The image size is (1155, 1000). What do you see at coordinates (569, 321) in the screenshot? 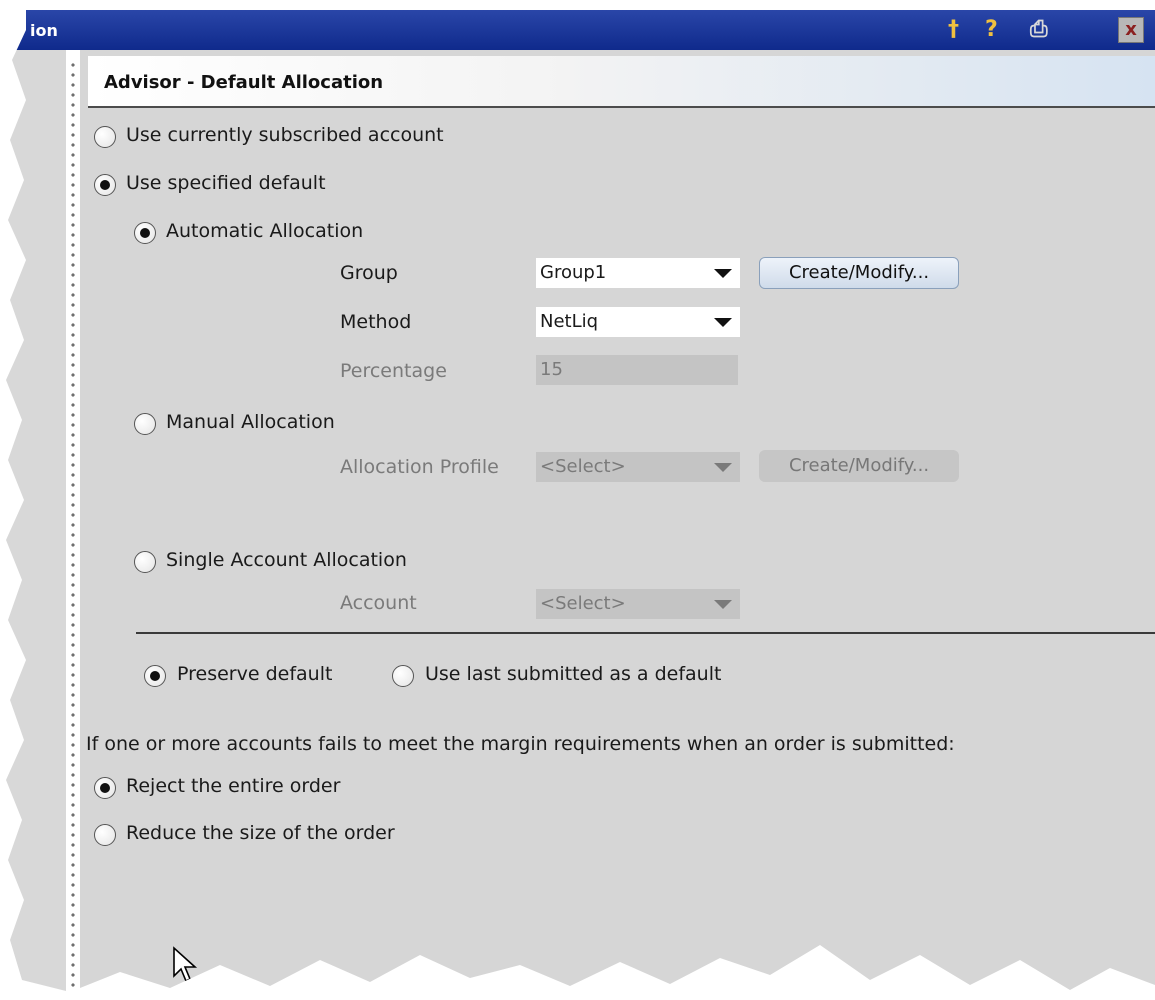
I see `method-value: NetLiq` at bounding box center [569, 321].